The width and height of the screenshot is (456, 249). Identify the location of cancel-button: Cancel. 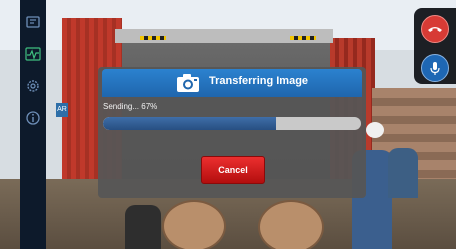
(233, 170).